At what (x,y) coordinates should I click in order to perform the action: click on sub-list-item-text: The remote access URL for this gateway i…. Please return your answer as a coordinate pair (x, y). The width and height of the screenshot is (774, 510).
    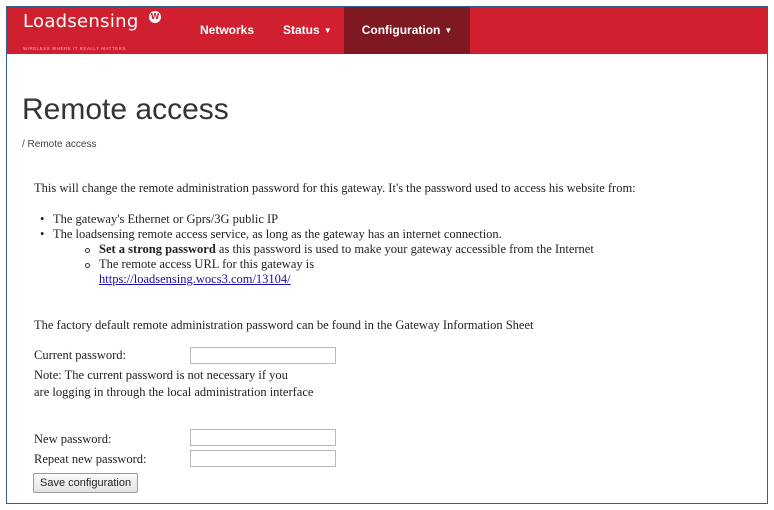
    Looking at the image, I should click on (207, 264).